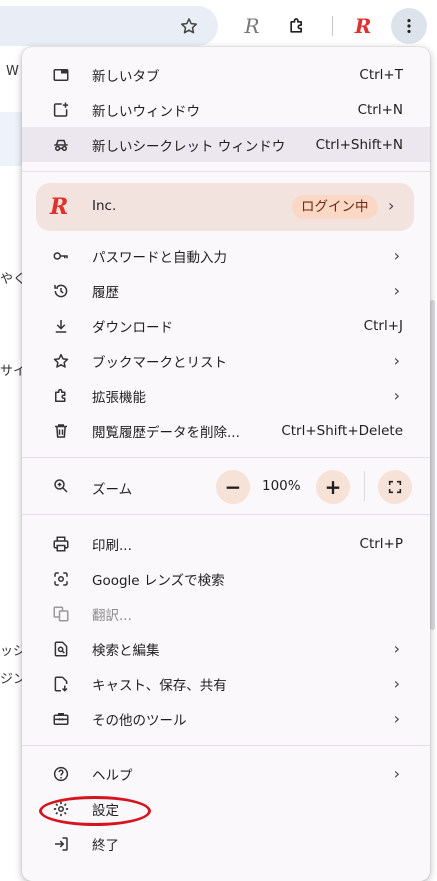  I want to click on menu-item-passwords-autofill: パスワードと自動入力 ›, so click(226, 255).